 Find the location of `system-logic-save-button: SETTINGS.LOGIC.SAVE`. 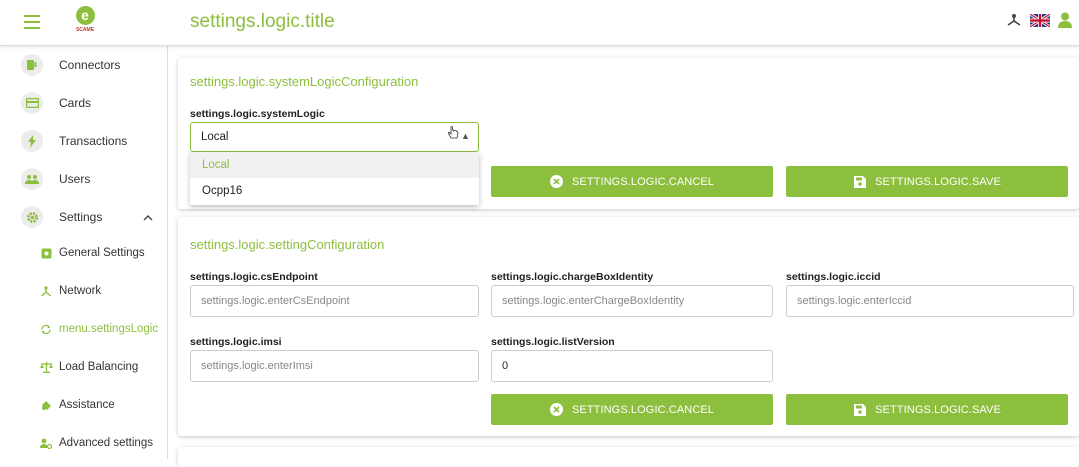

system-logic-save-button: SETTINGS.LOGIC.SAVE is located at coordinates (927, 181).